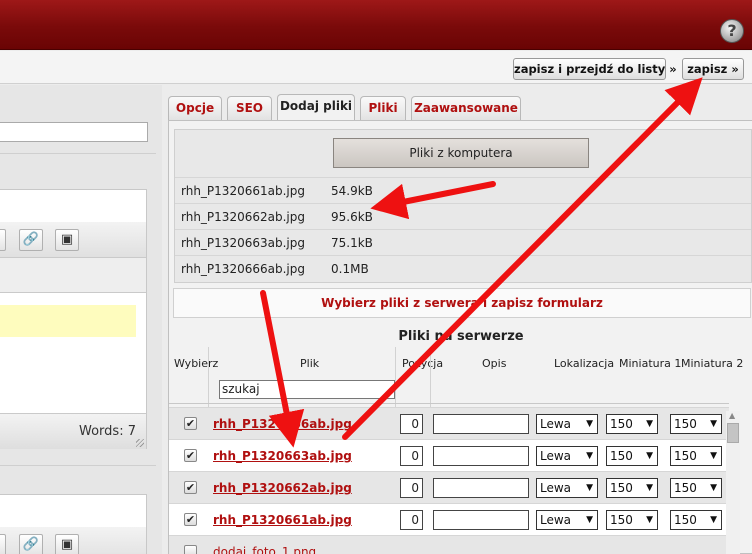 This screenshot has width=752, height=554. I want to click on server-files-title: Pliki na serwerze, so click(461, 336).